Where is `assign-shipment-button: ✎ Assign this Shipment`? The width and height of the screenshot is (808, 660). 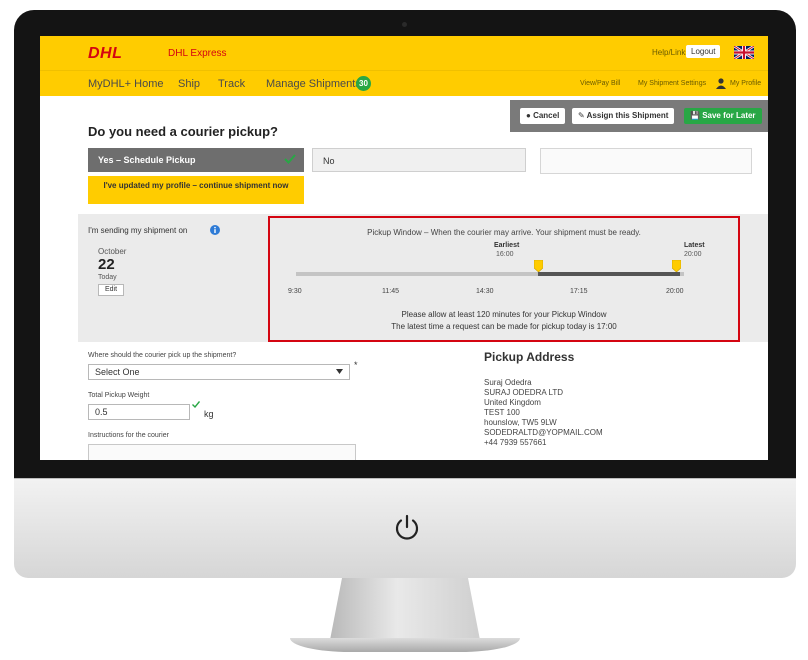 assign-shipment-button: ✎ Assign this Shipment is located at coordinates (623, 116).